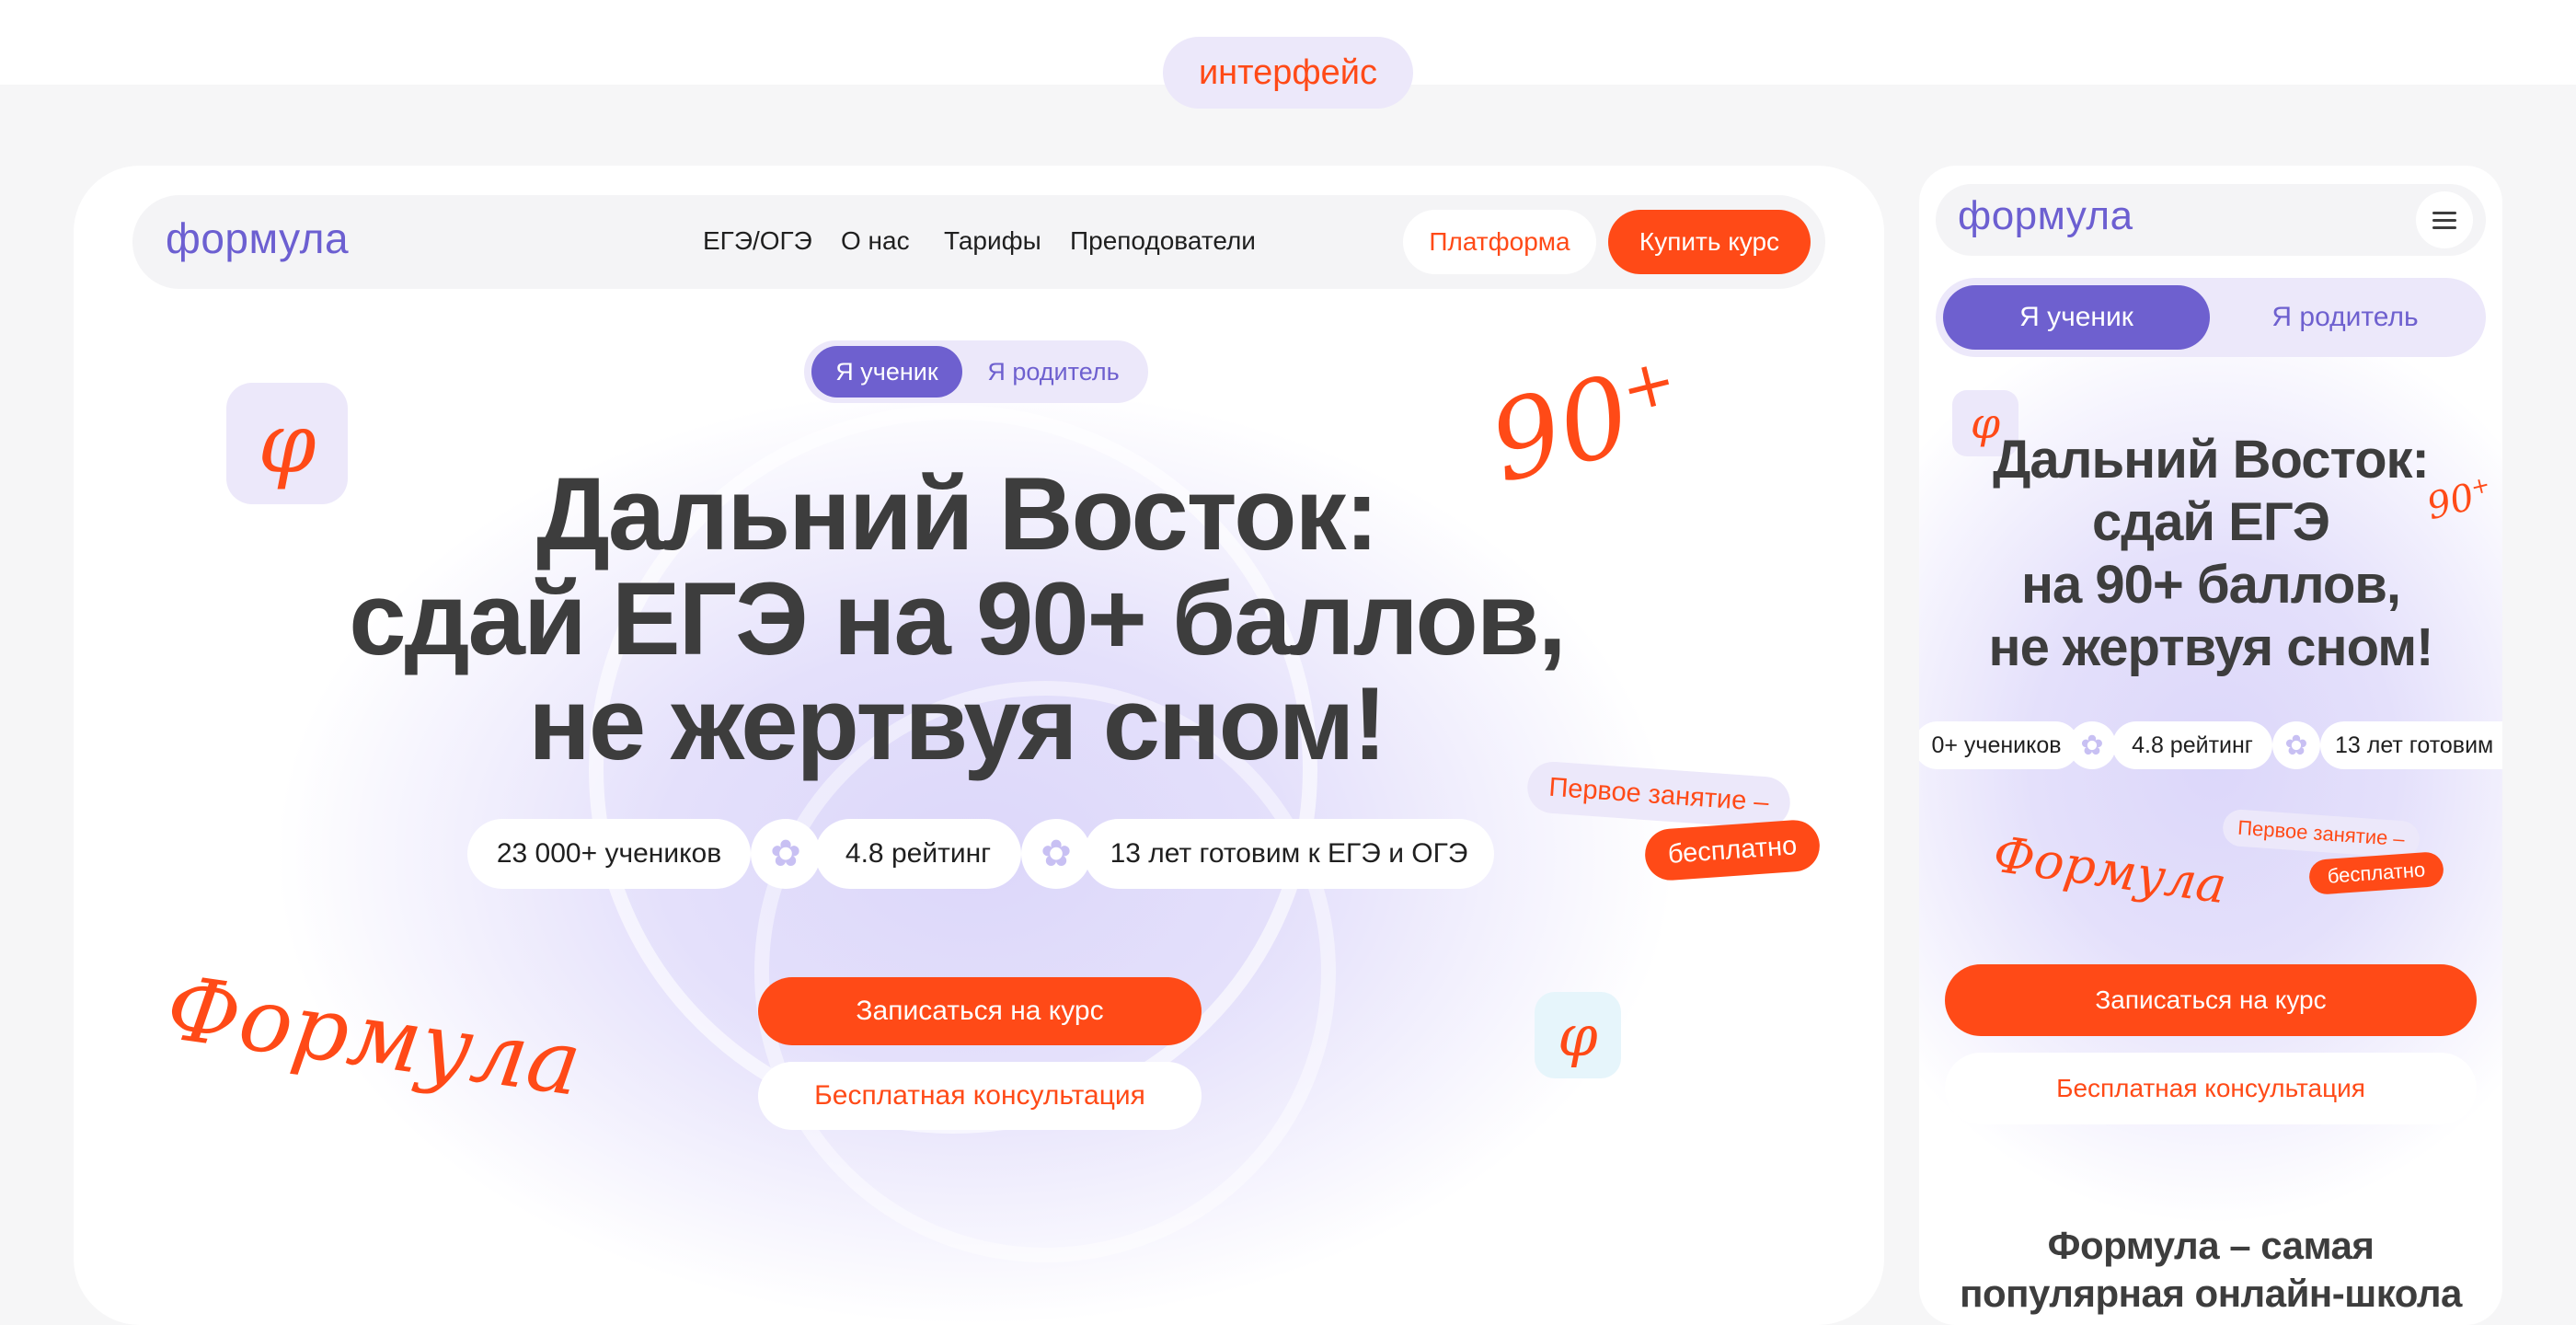 Image resolution: width=2576 pixels, height=1325 pixels. Describe the element at coordinates (1288, 73) in the screenshot. I see `section-tag: интерфейс` at that location.